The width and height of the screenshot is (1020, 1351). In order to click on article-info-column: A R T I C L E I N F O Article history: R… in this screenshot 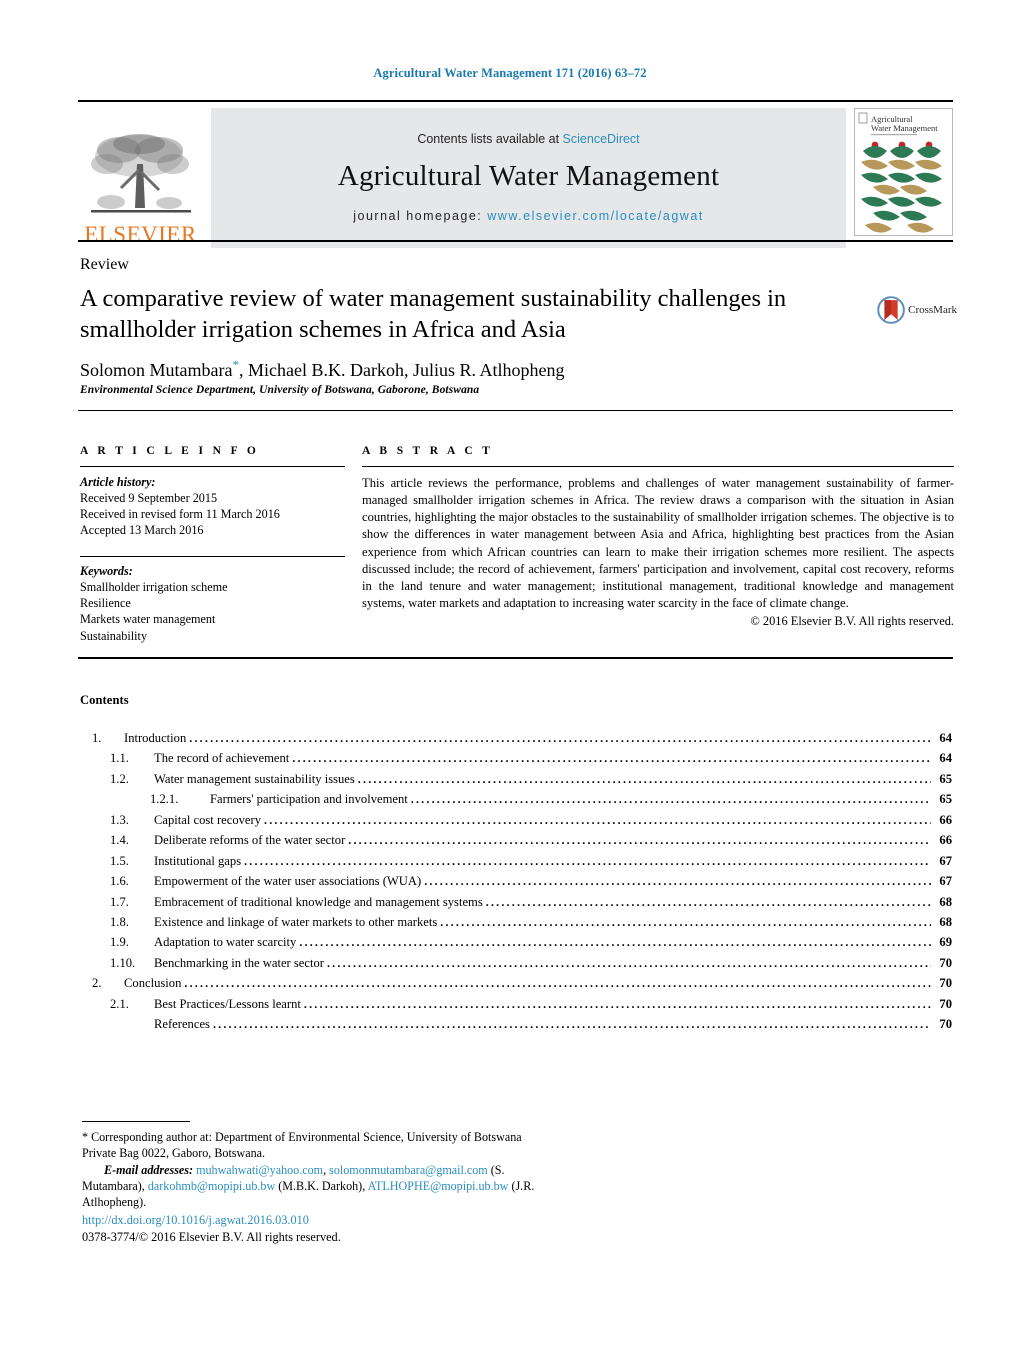, I will do `click(212, 544)`.